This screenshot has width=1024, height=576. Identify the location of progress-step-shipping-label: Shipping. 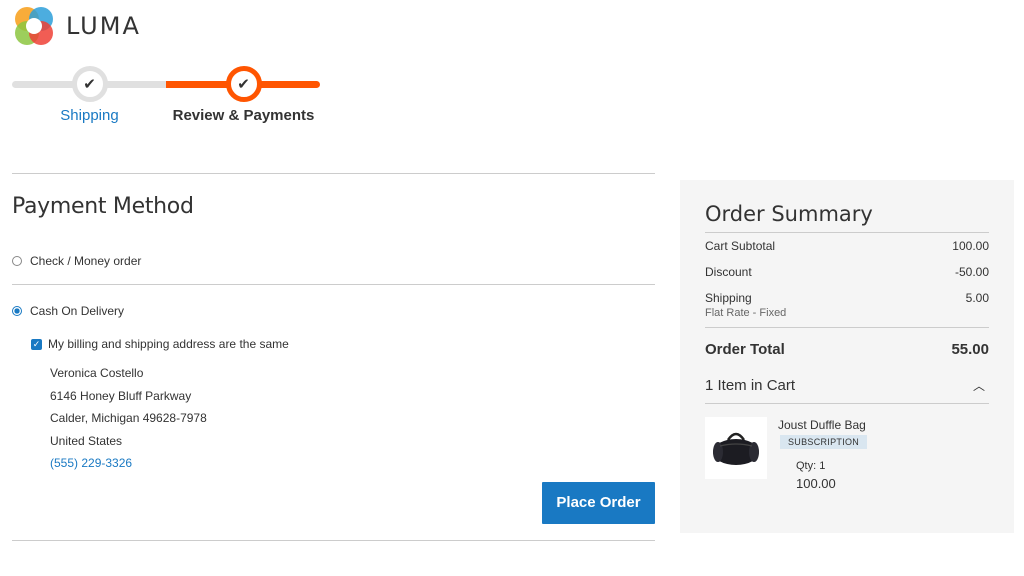
(89, 115).